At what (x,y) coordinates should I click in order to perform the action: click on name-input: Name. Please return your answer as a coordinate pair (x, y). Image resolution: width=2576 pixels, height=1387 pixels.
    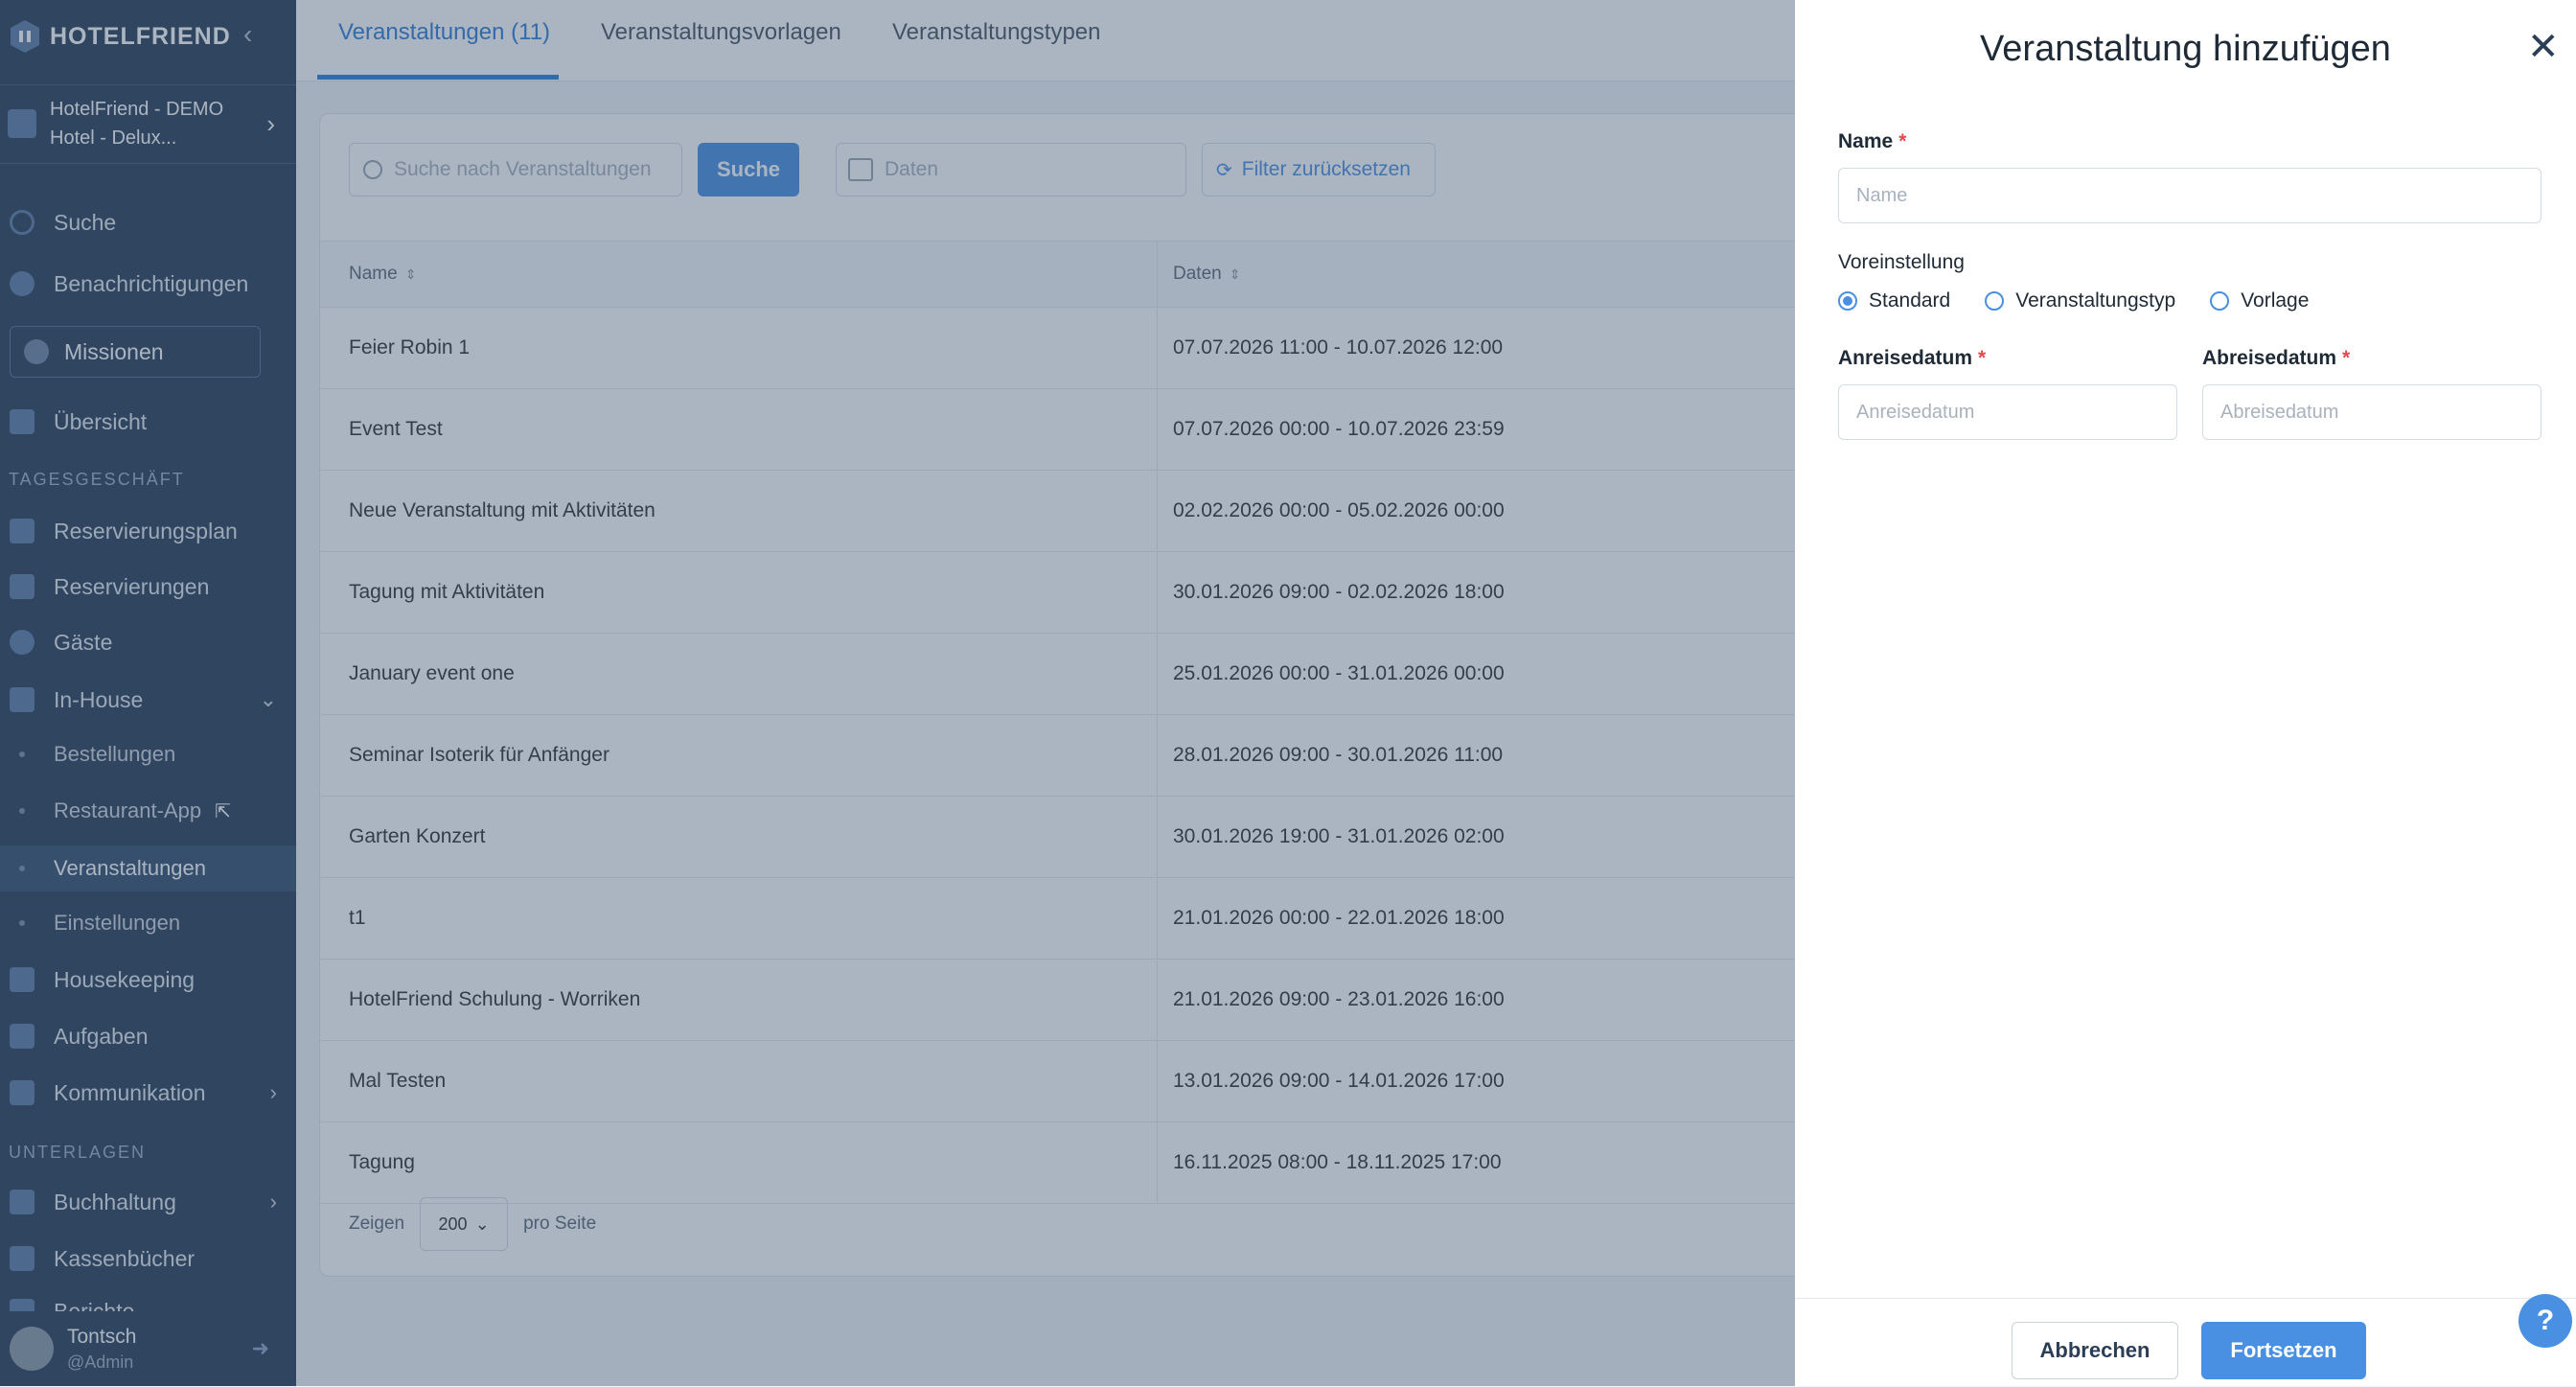
    Looking at the image, I should click on (2190, 195).